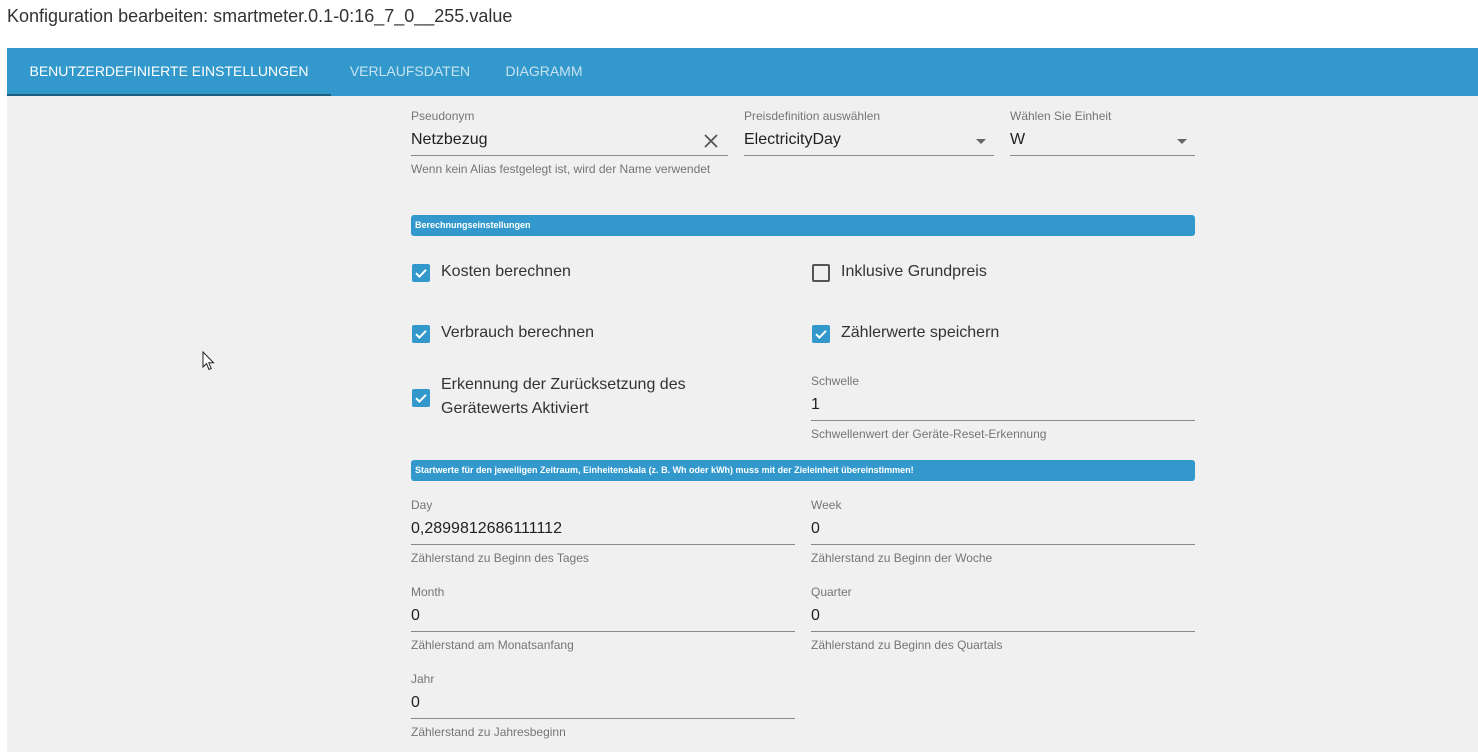 Image resolution: width=1478 pixels, height=752 pixels. I want to click on year-input: 0, so click(415, 703).